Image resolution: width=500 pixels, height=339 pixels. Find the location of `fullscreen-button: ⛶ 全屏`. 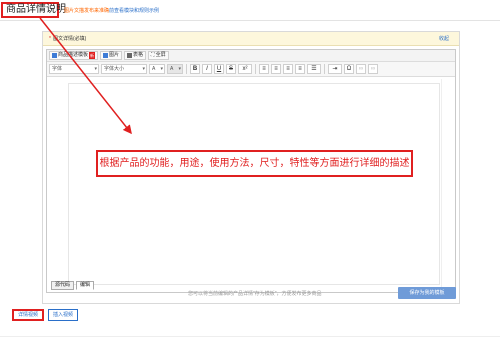

fullscreen-button: ⛶ 全屏 is located at coordinates (158, 55).